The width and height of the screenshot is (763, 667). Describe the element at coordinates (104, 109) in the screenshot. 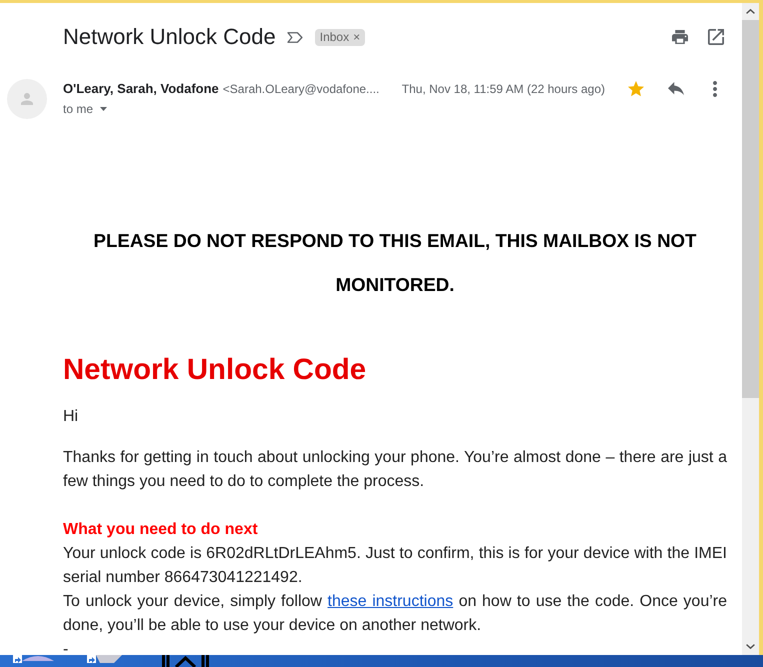

I see `caret-icon` at that location.